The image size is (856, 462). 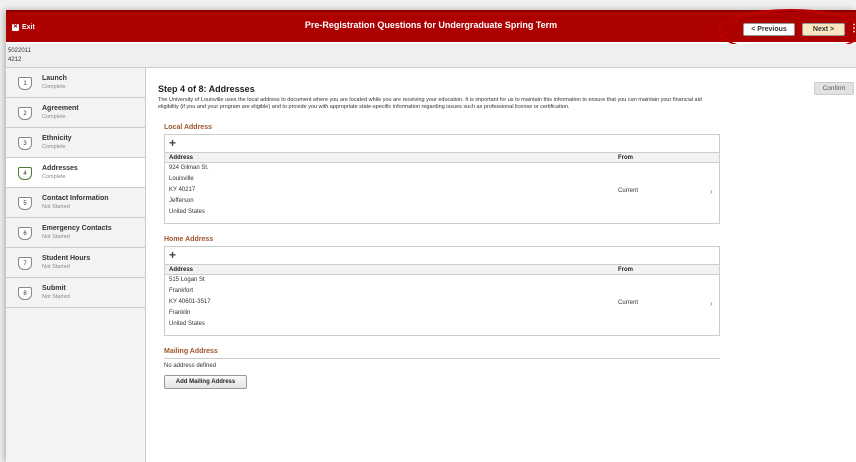 What do you see at coordinates (442, 358) in the screenshot?
I see `divider` at bounding box center [442, 358].